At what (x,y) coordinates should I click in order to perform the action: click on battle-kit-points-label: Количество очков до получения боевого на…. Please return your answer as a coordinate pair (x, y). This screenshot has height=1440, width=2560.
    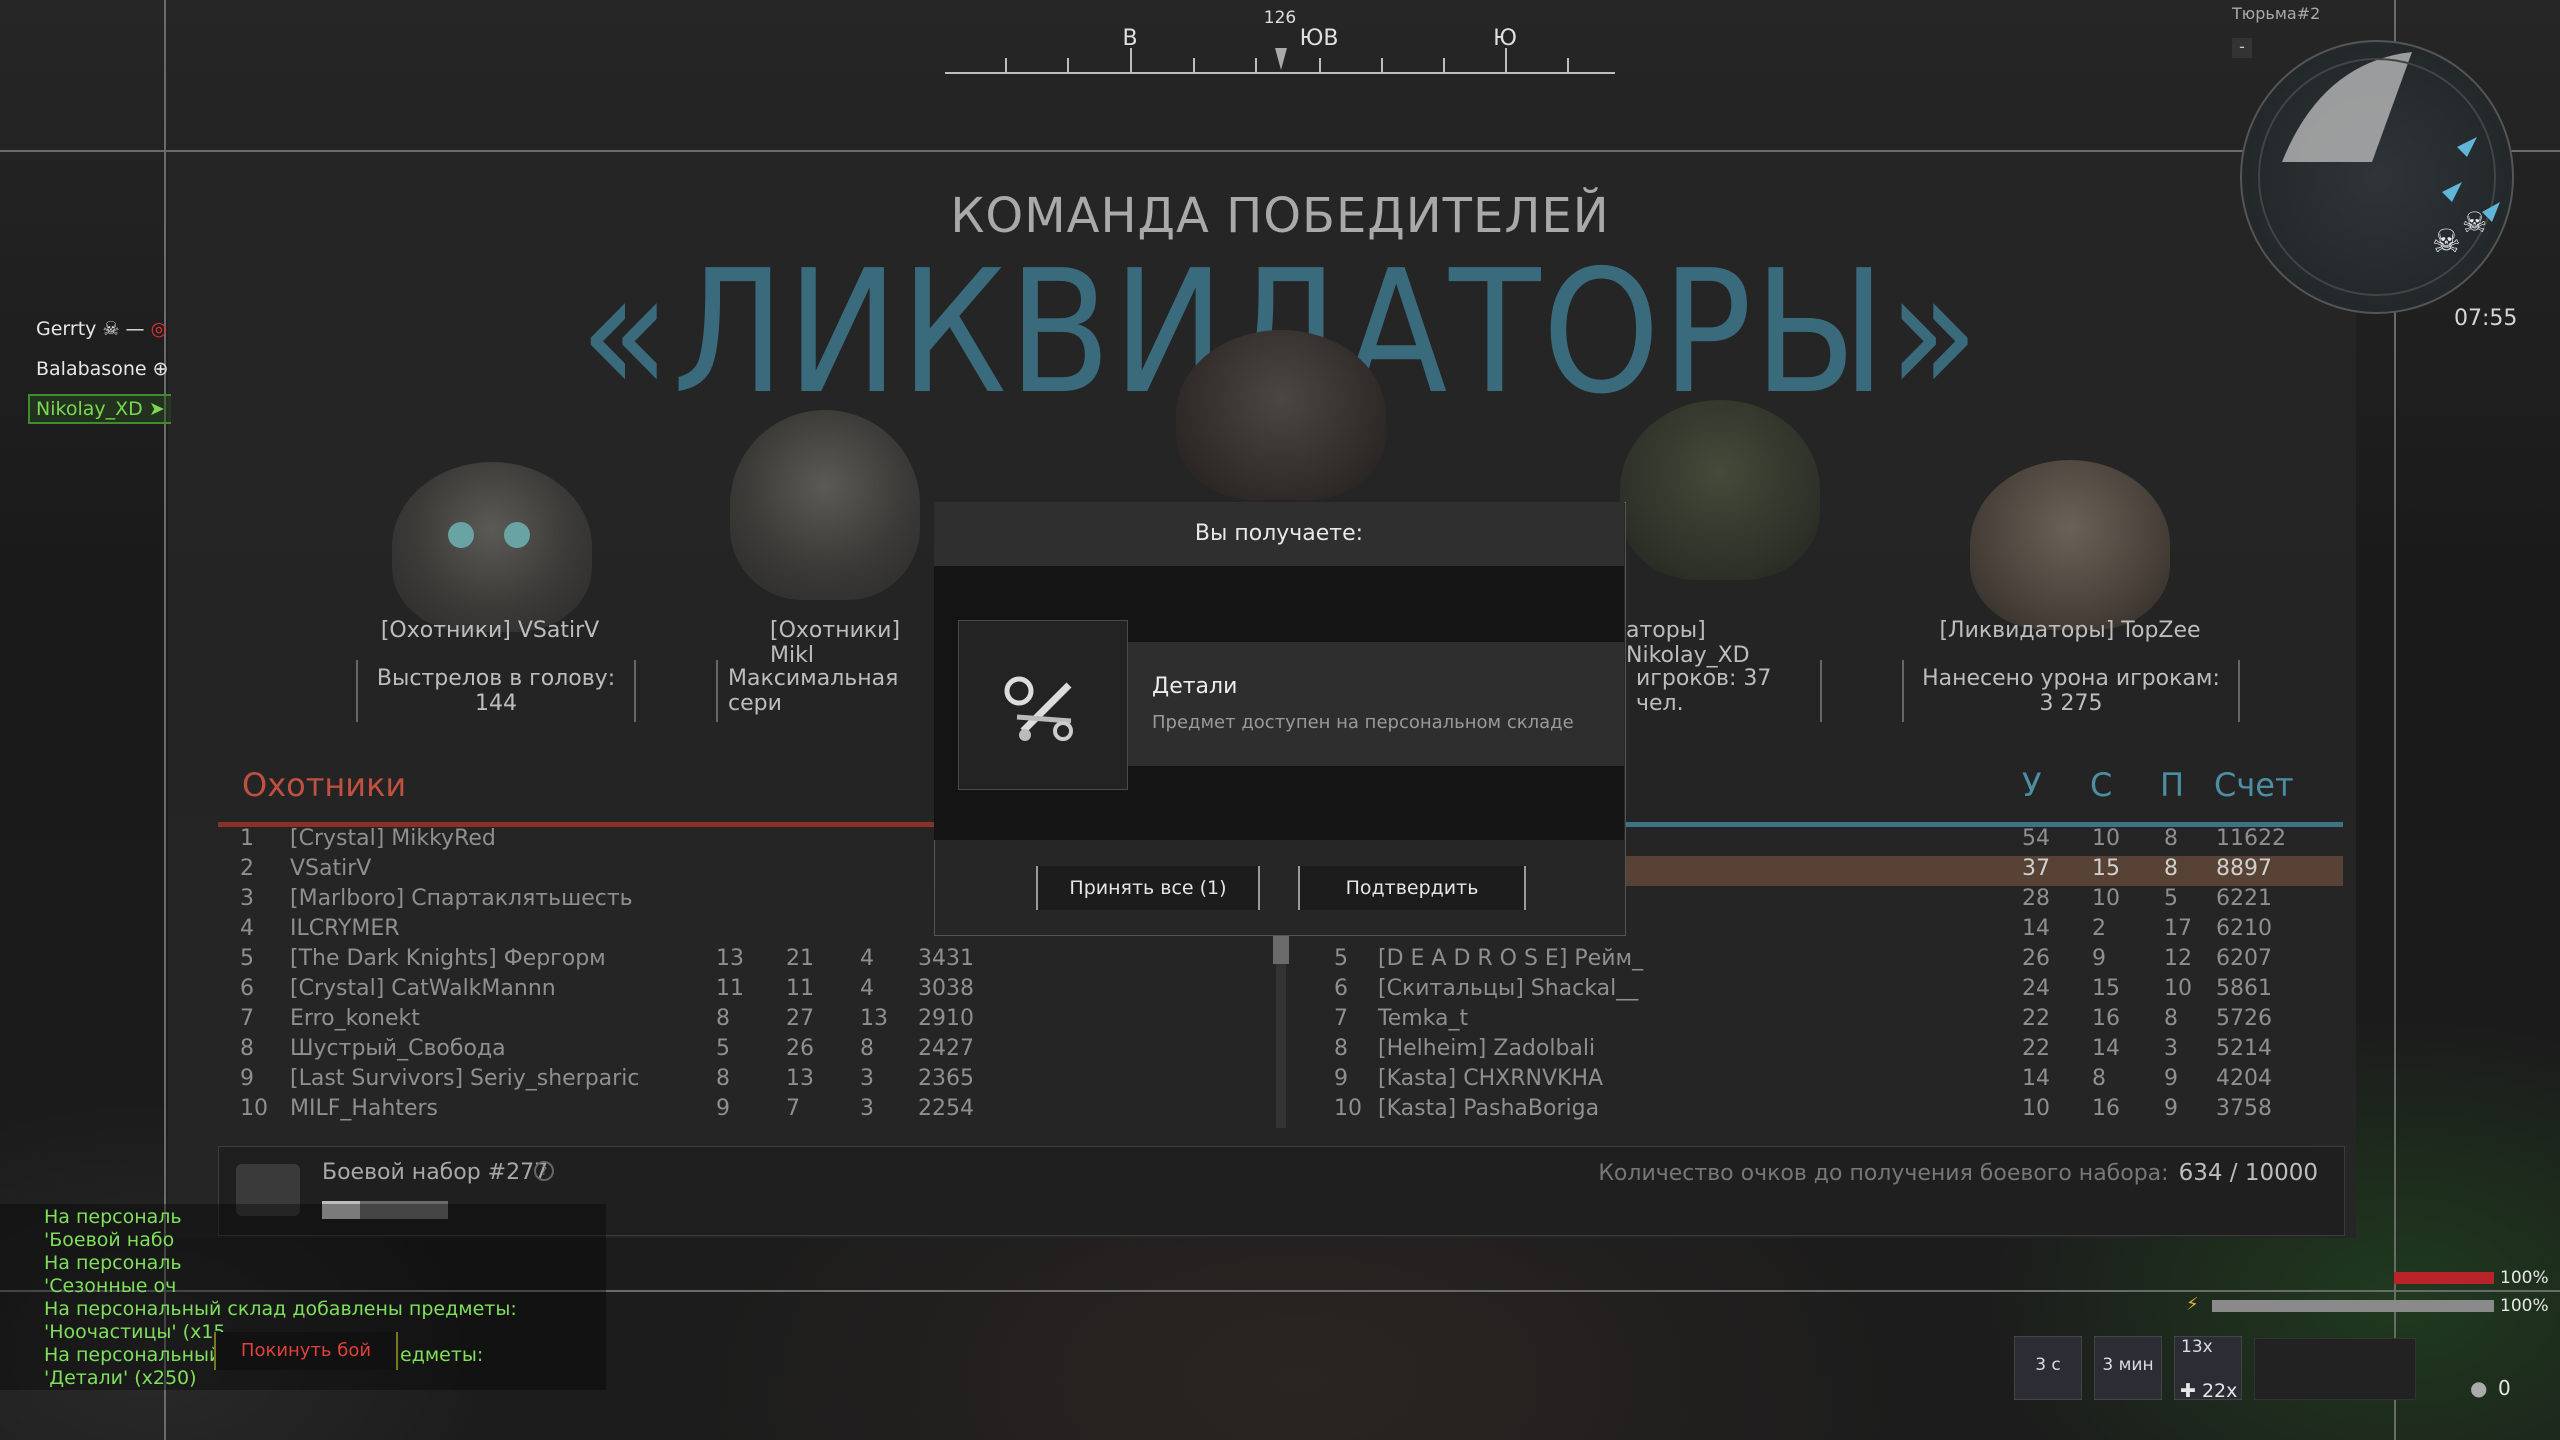
    Looking at the image, I should click on (1883, 1173).